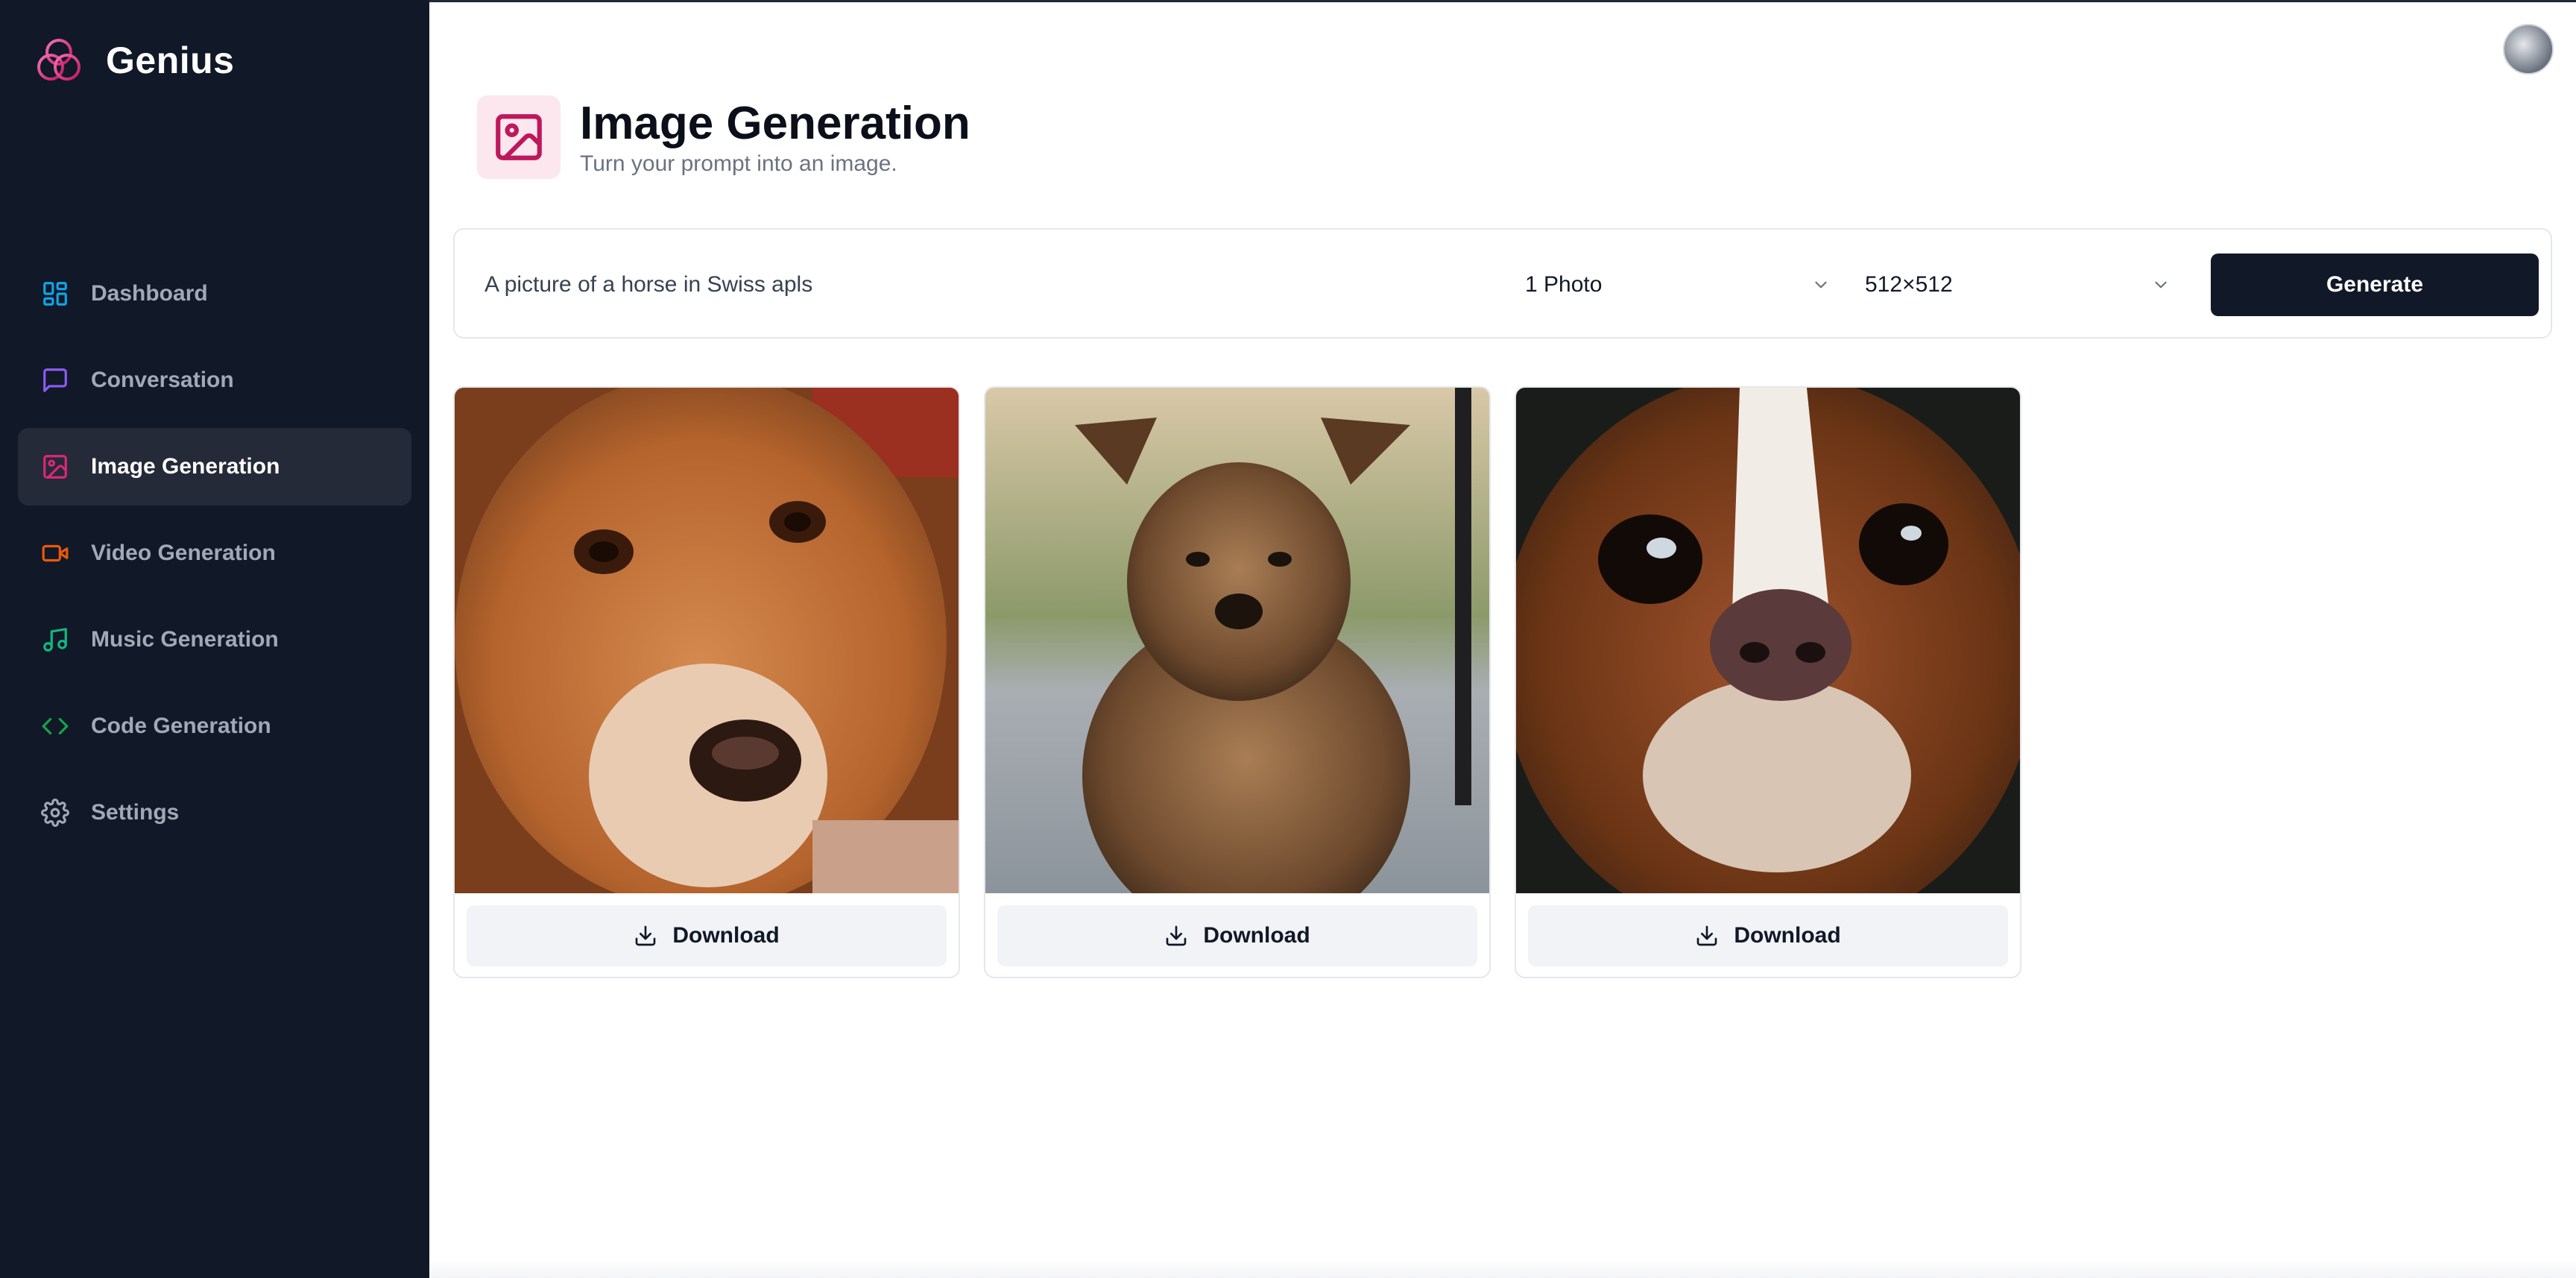  What do you see at coordinates (1502, 1) in the screenshot?
I see `window-top-border` at bounding box center [1502, 1].